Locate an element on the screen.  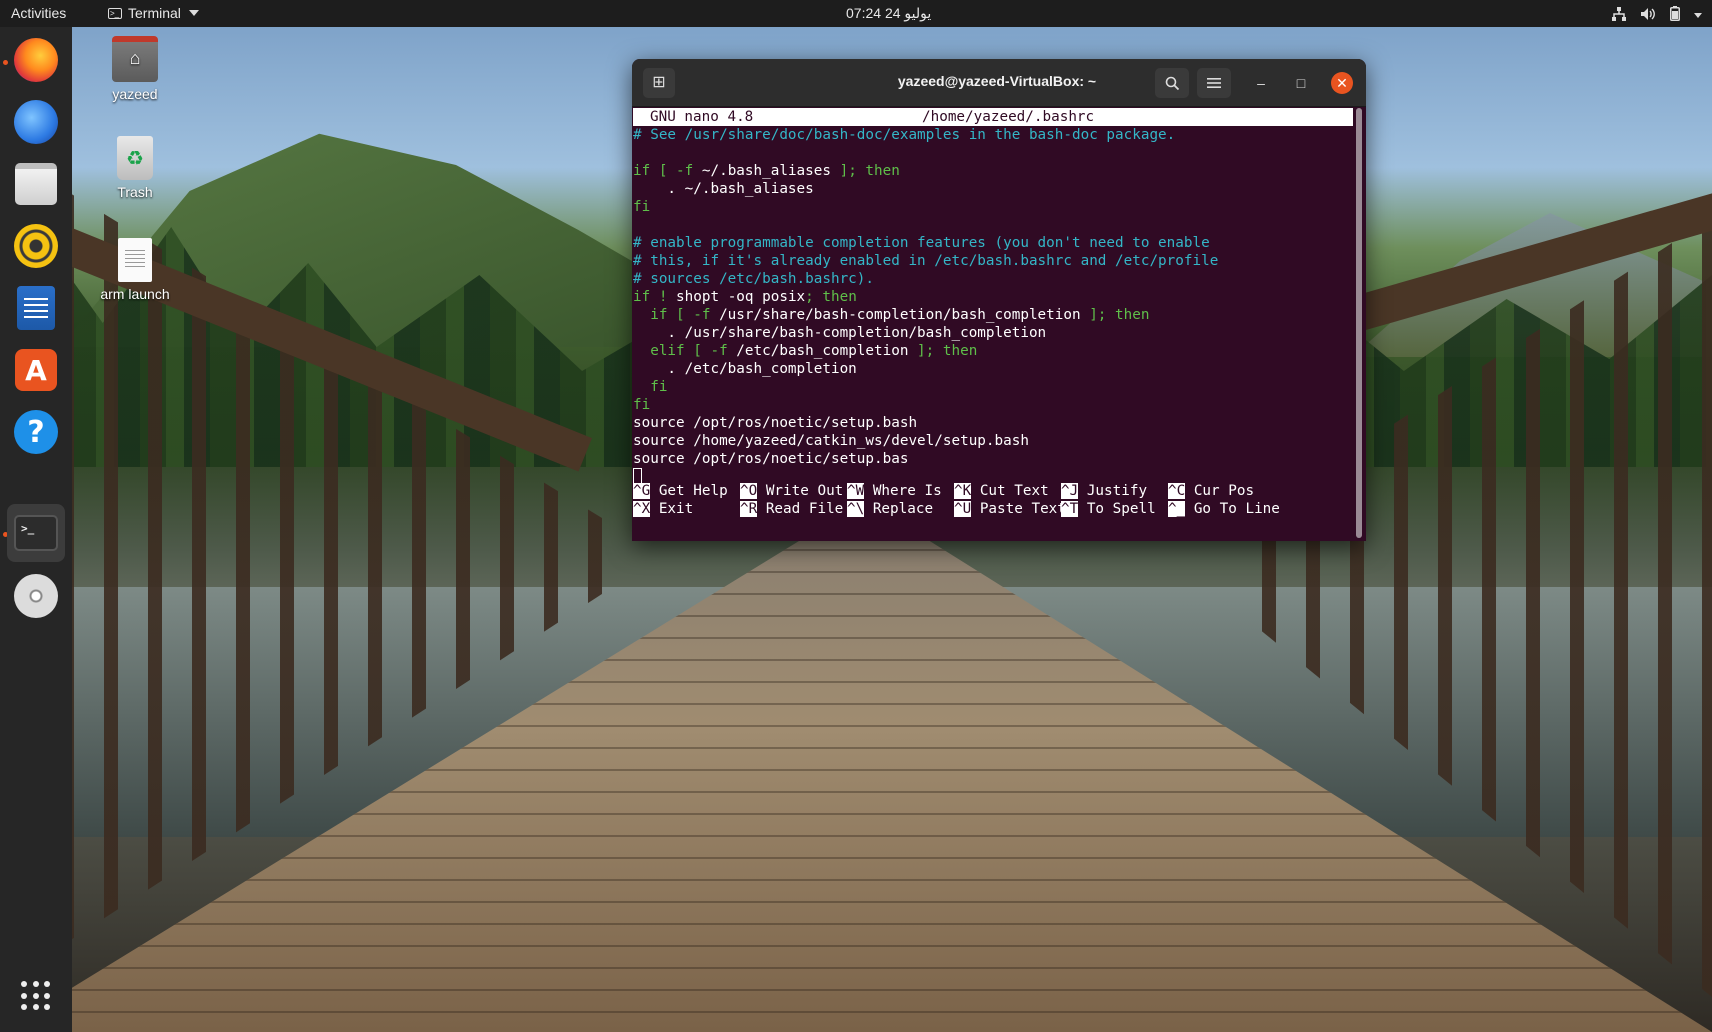
system-menu-caret-icon is located at coordinates (1698, 15).